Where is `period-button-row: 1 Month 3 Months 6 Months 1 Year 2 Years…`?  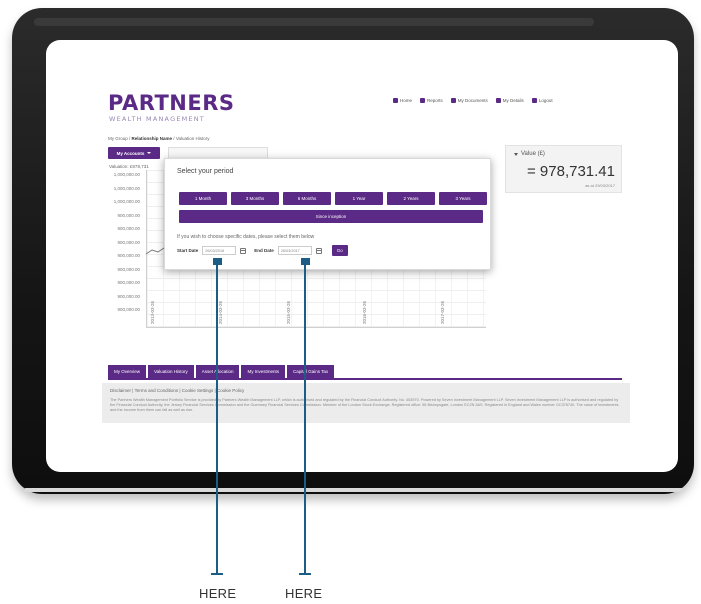 period-button-row: 1 Month 3 Months 6 Months 1 Year 2 Years… is located at coordinates (333, 198).